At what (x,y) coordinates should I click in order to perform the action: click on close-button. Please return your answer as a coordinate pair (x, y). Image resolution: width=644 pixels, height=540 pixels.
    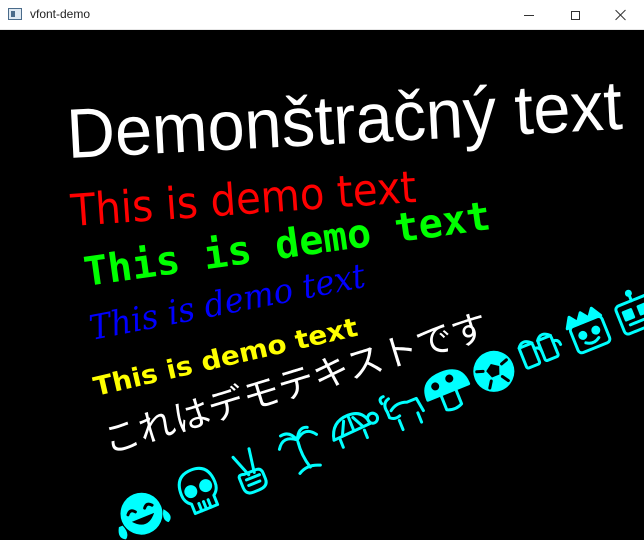
    Looking at the image, I should click on (621, 15).